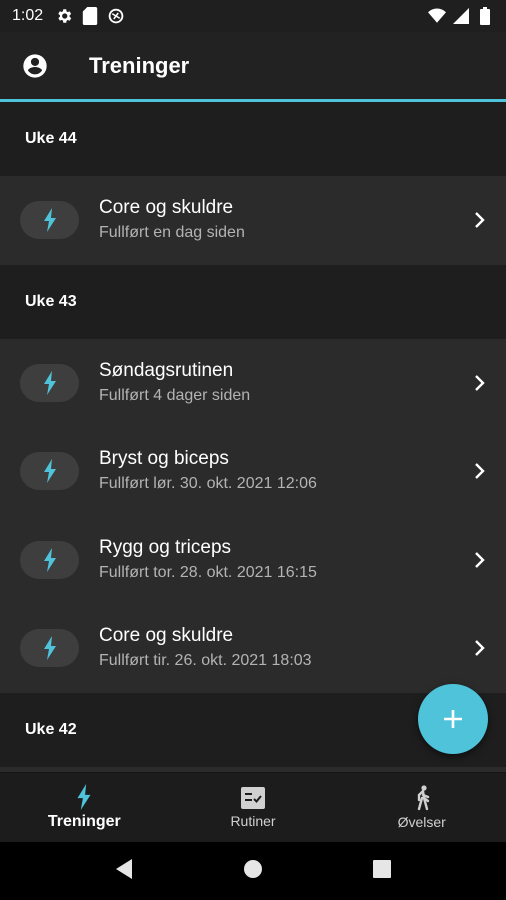 The width and height of the screenshot is (506, 900). What do you see at coordinates (64, 16) in the screenshot?
I see `settings-icon` at bounding box center [64, 16].